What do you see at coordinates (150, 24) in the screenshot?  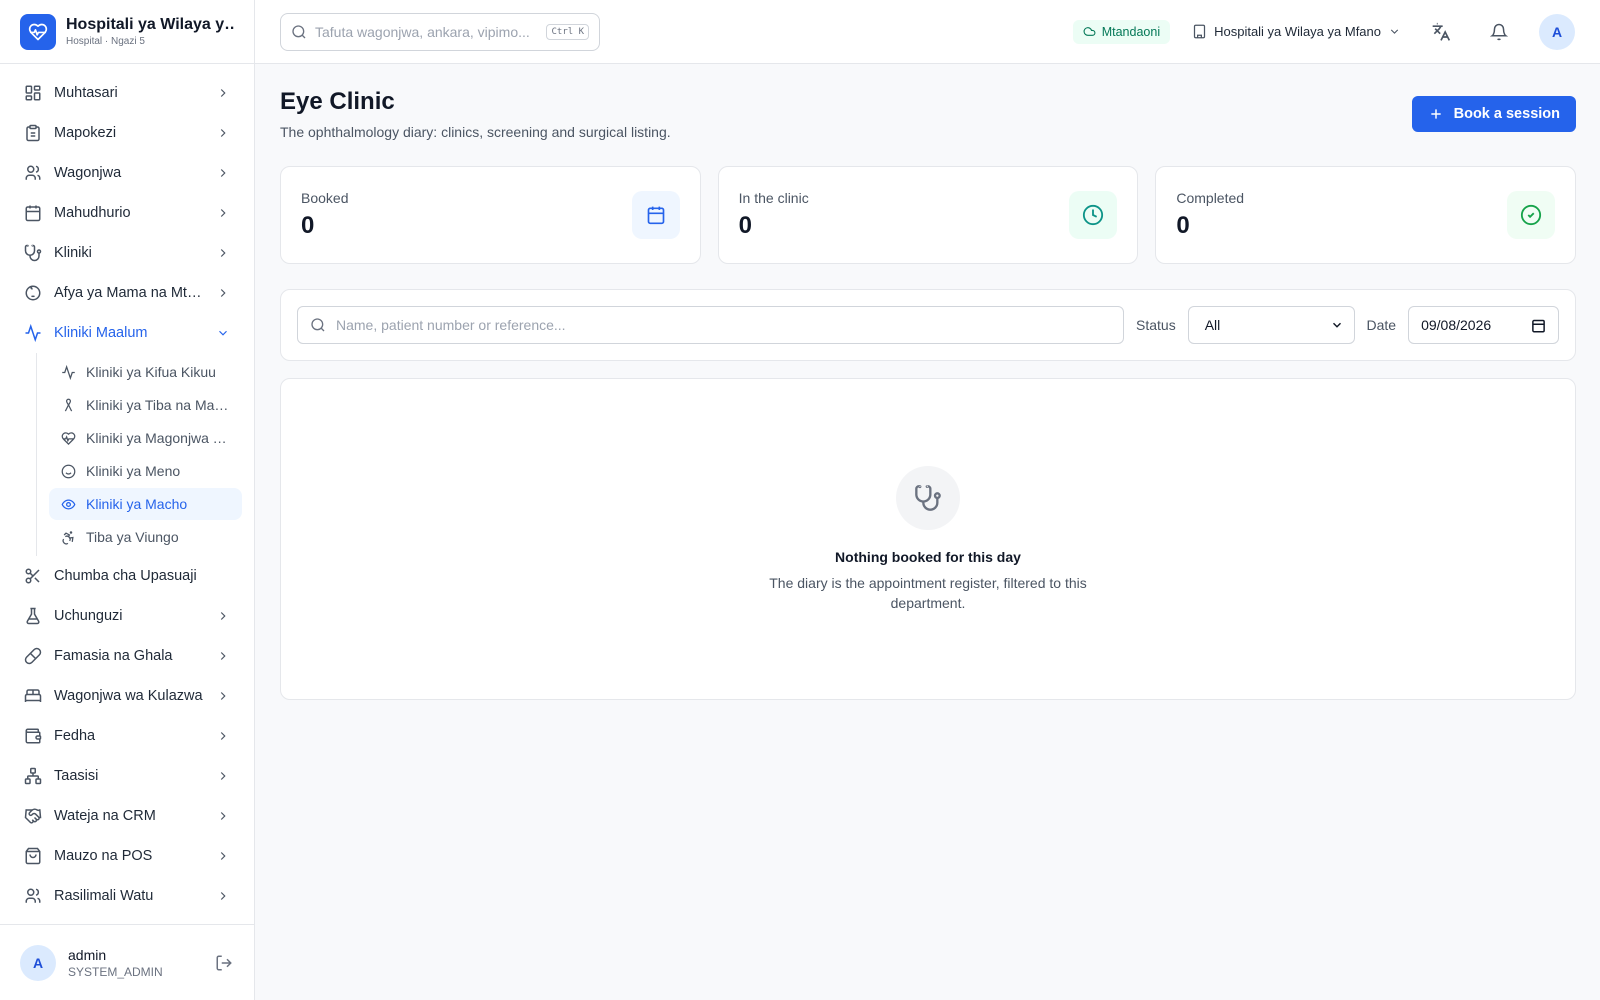 I see `brand-title: Hospitali ya Wilaya ya Mfano` at bounding box center [150, 24].